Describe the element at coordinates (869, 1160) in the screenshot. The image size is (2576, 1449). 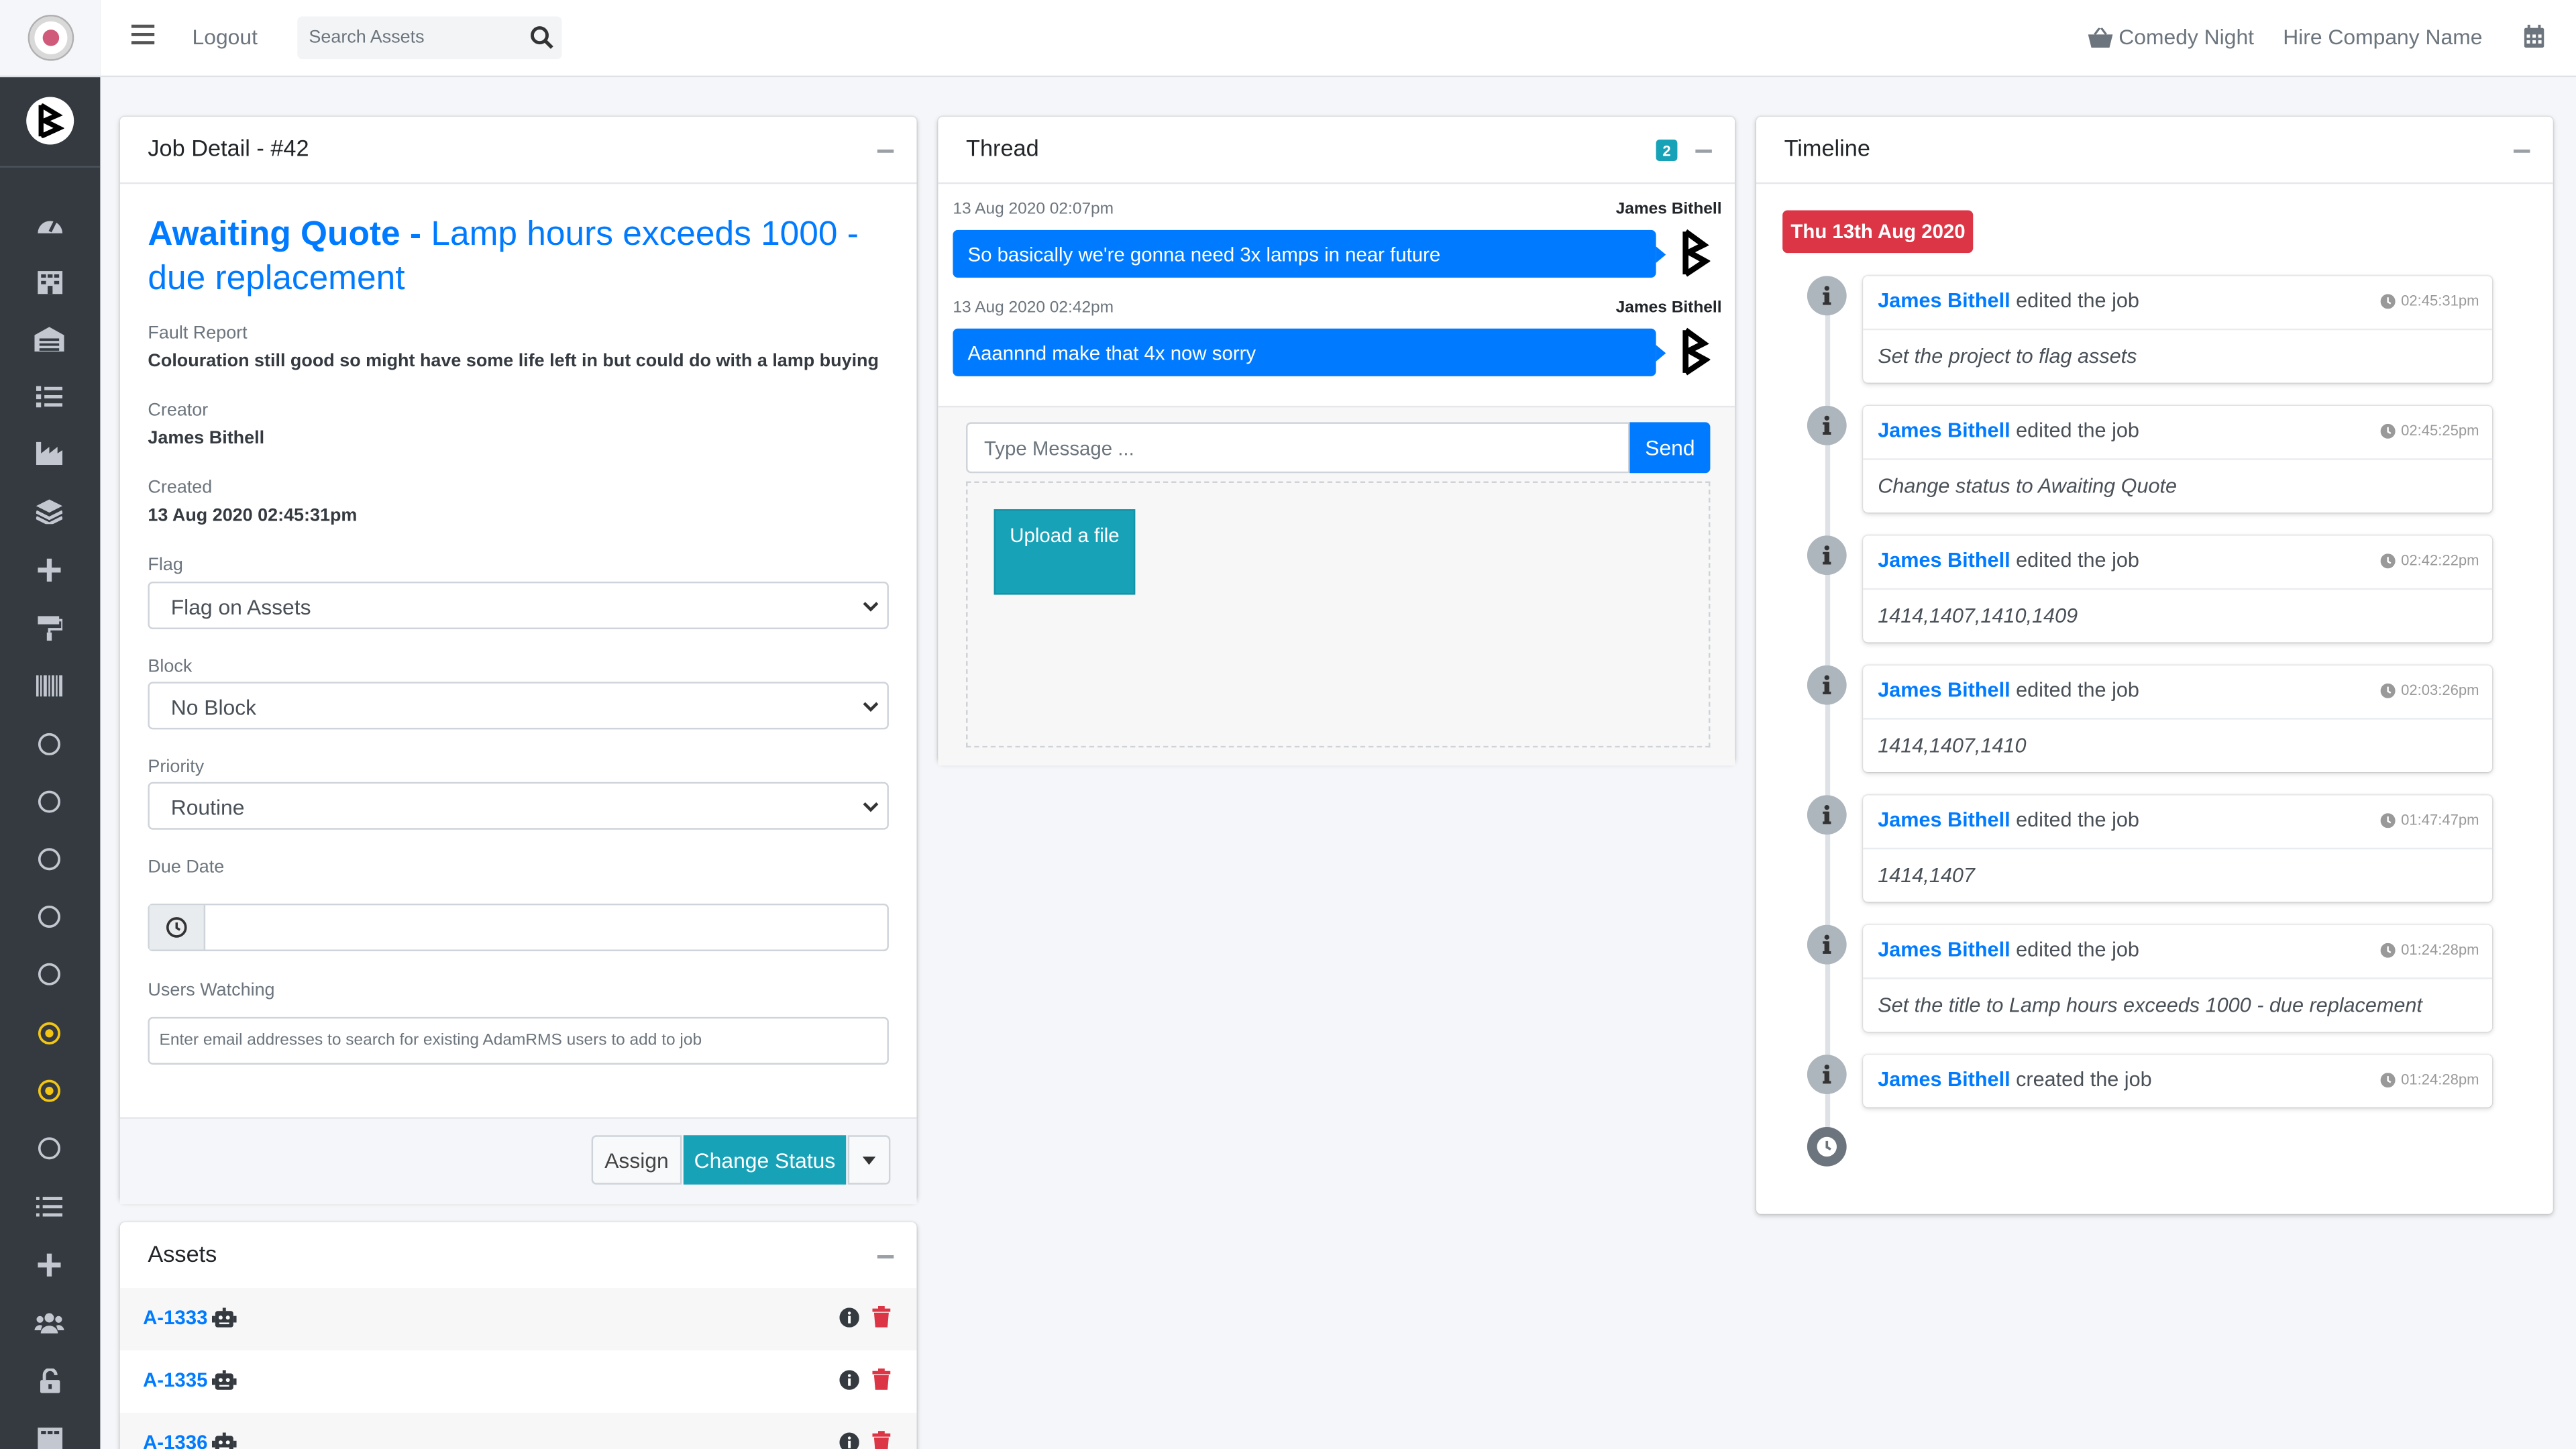
I see `status-dropdown-toggle` at that location.